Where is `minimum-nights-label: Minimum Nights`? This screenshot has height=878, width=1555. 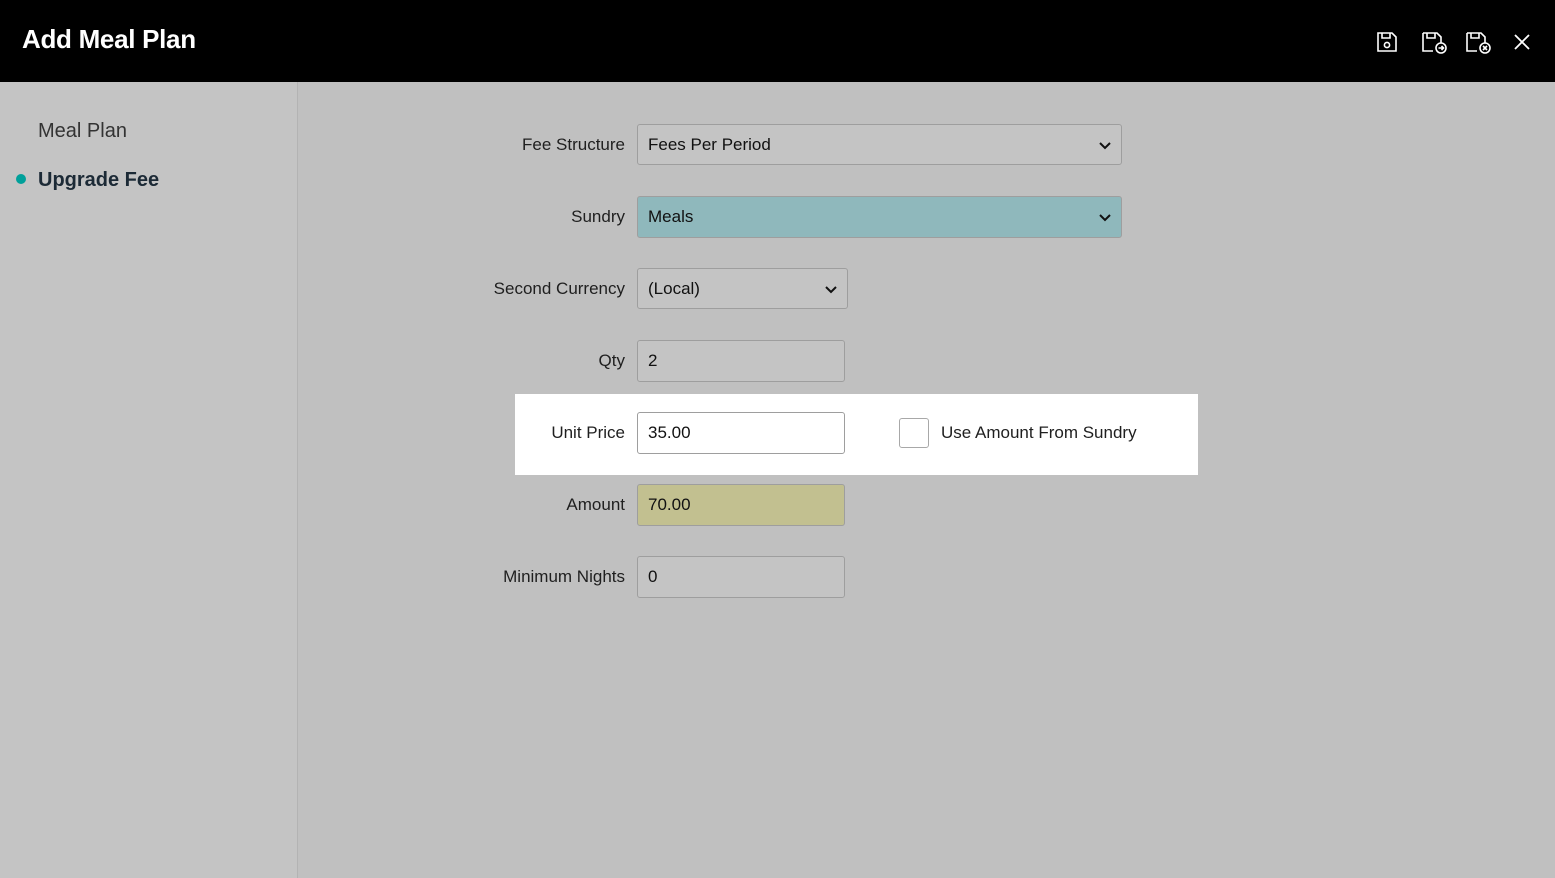
minimum-nights-label: Minimum Nights is located at coordinates (564, 576).